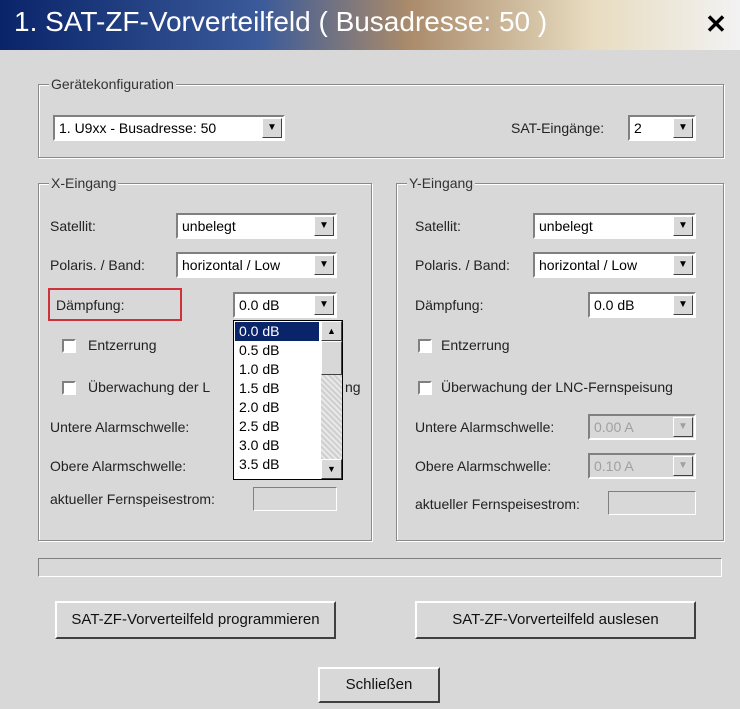 The height and width of the screenshot is (709, 740). I want to click on y-satellit-select: unbelegt ▼, so click(614, 226).